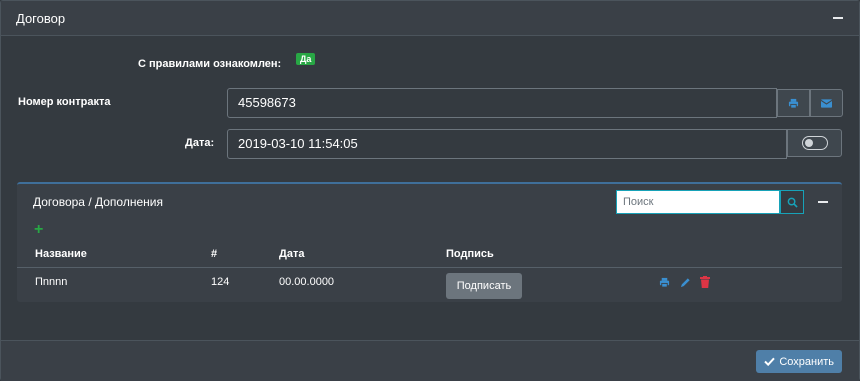  Describe the element at coordinates (98, 202) in the screenshot. I see `amendments-title: Договора / Дополнения` at that location.